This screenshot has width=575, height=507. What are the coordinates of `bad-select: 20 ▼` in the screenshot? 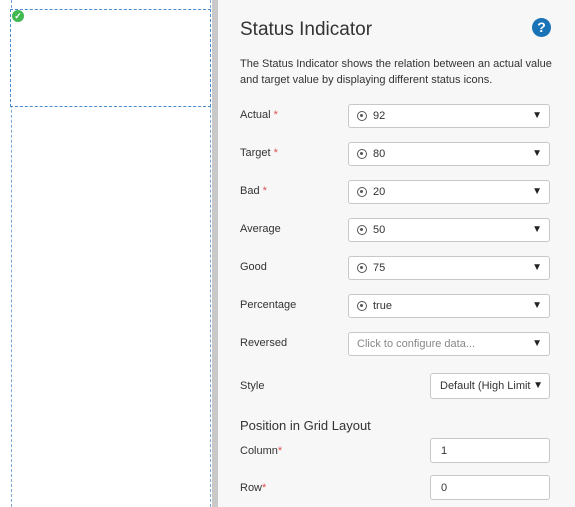 It's located at (449, 192).